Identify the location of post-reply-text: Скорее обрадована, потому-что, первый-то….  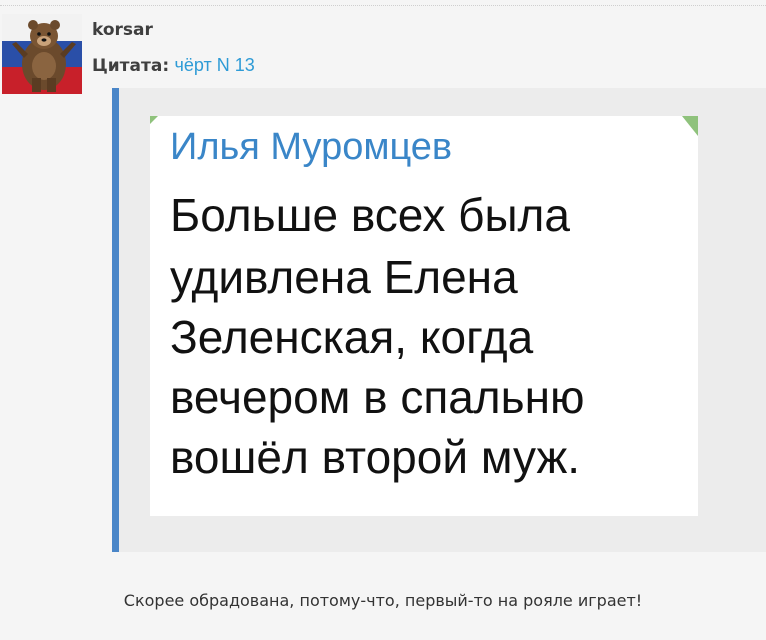
(383, 600).